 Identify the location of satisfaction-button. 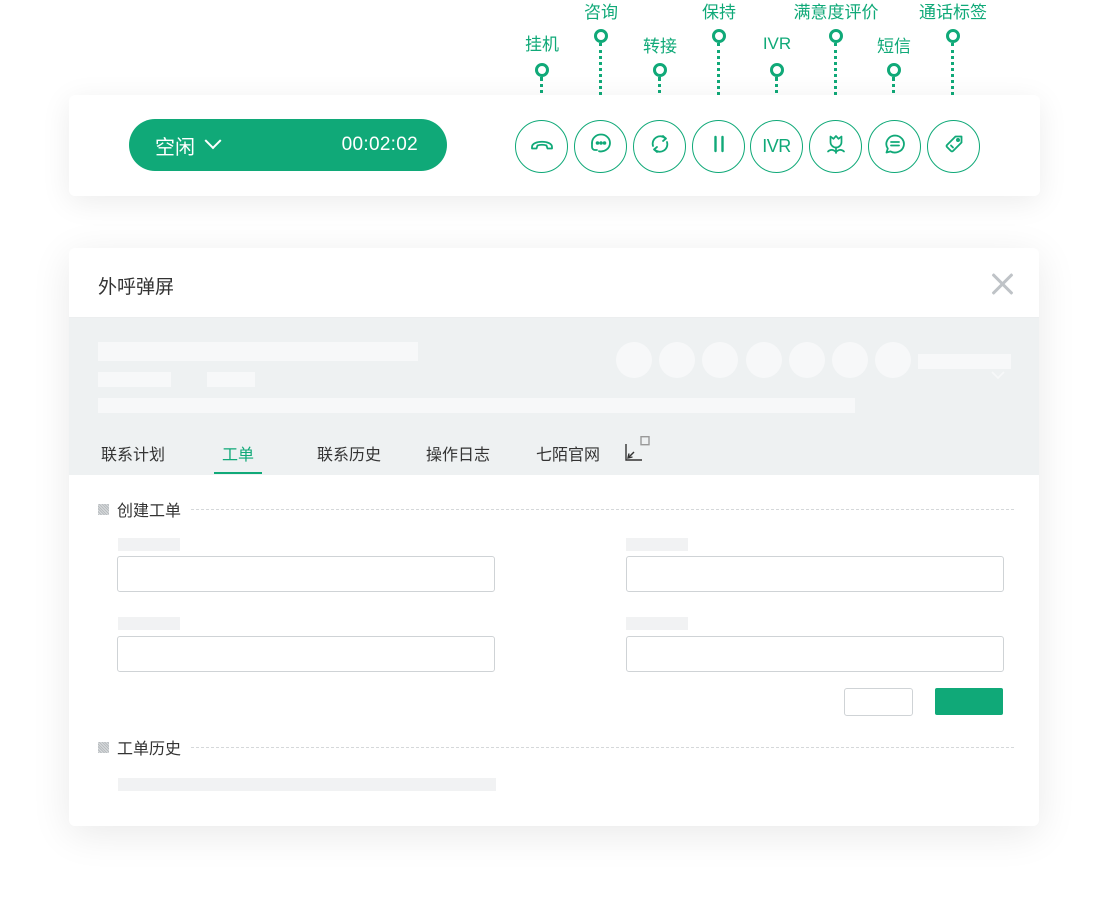
(835, 146).